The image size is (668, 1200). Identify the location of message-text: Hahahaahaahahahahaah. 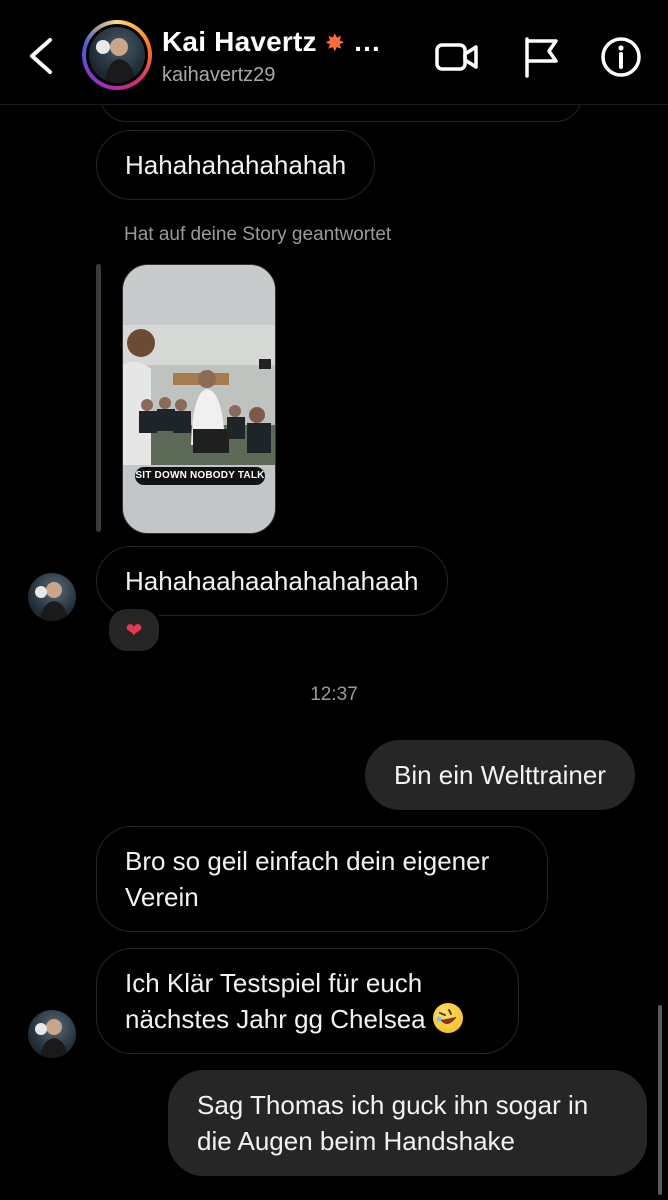
(272, 581).